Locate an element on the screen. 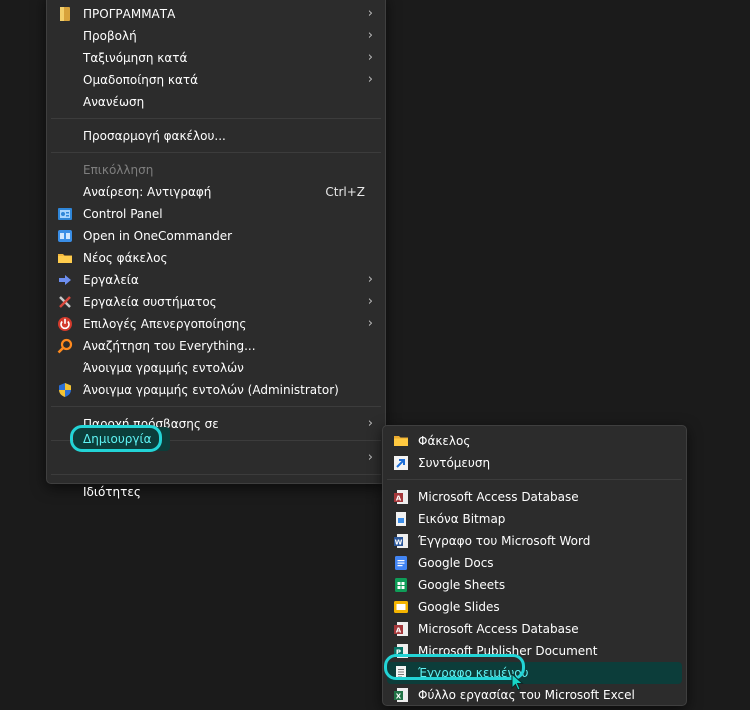 This screenshot has height=710, width=750. menu-item-label: Ομαδοποίηση κατά is located at coordinates (141, 80).